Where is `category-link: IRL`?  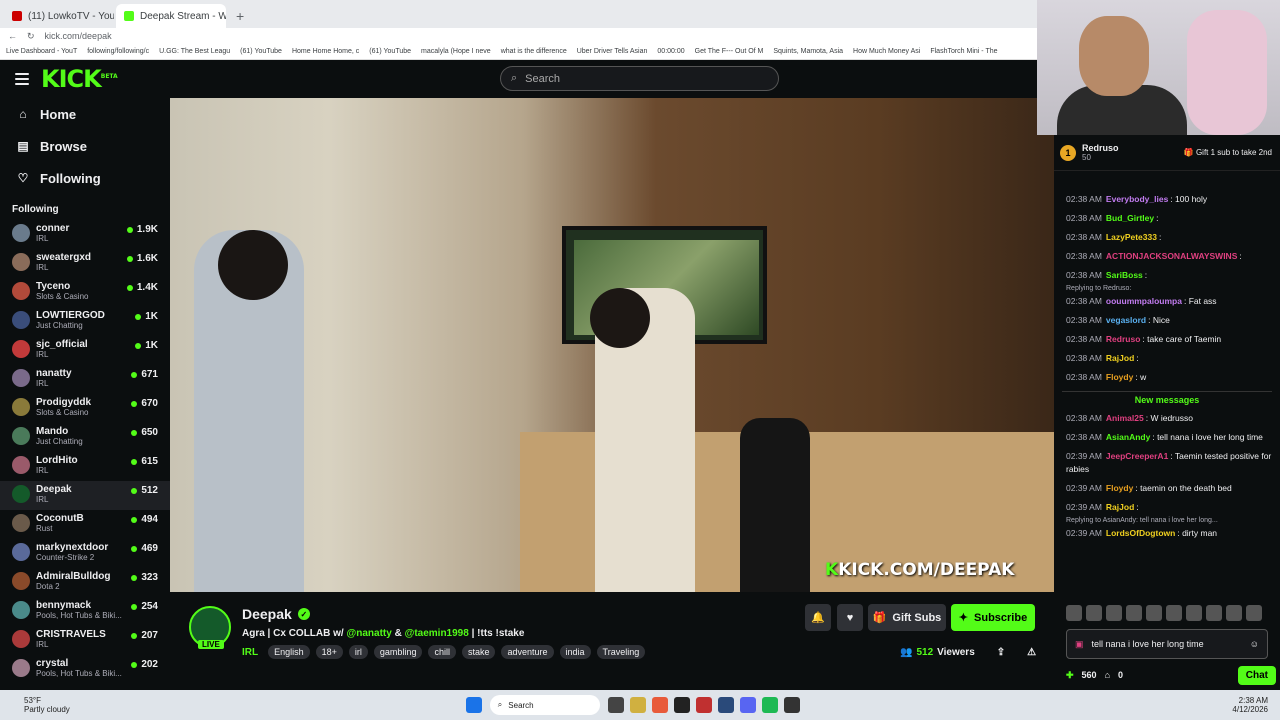 category-link: IRL is located at coordinates (250, 652).